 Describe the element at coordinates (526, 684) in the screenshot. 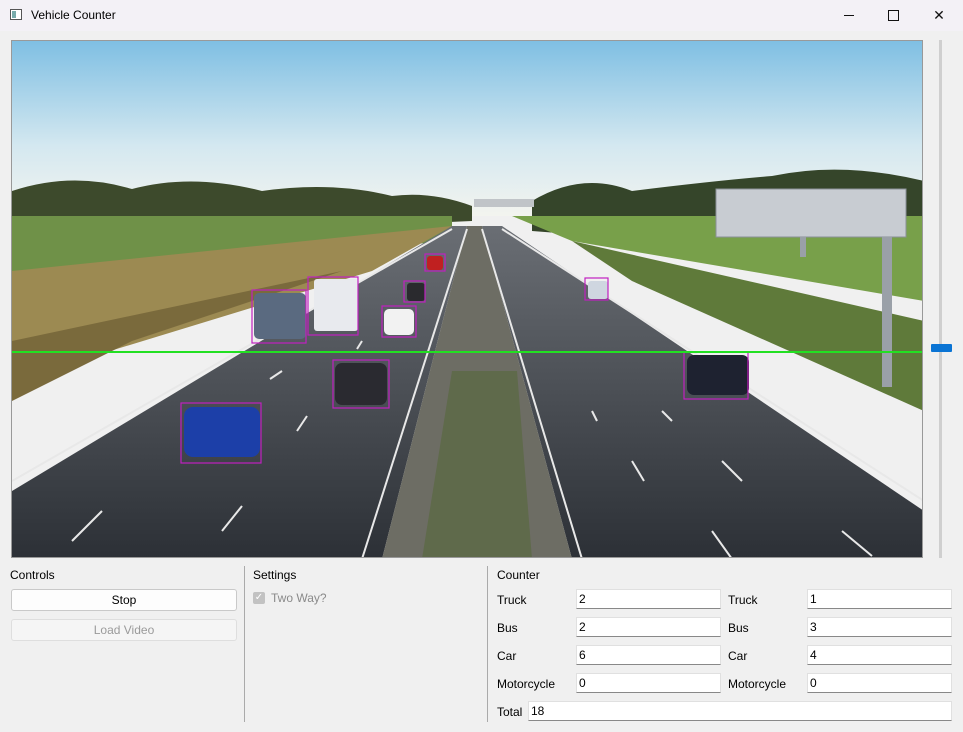

I see `counter-label-left: Motorcycle` at that location.